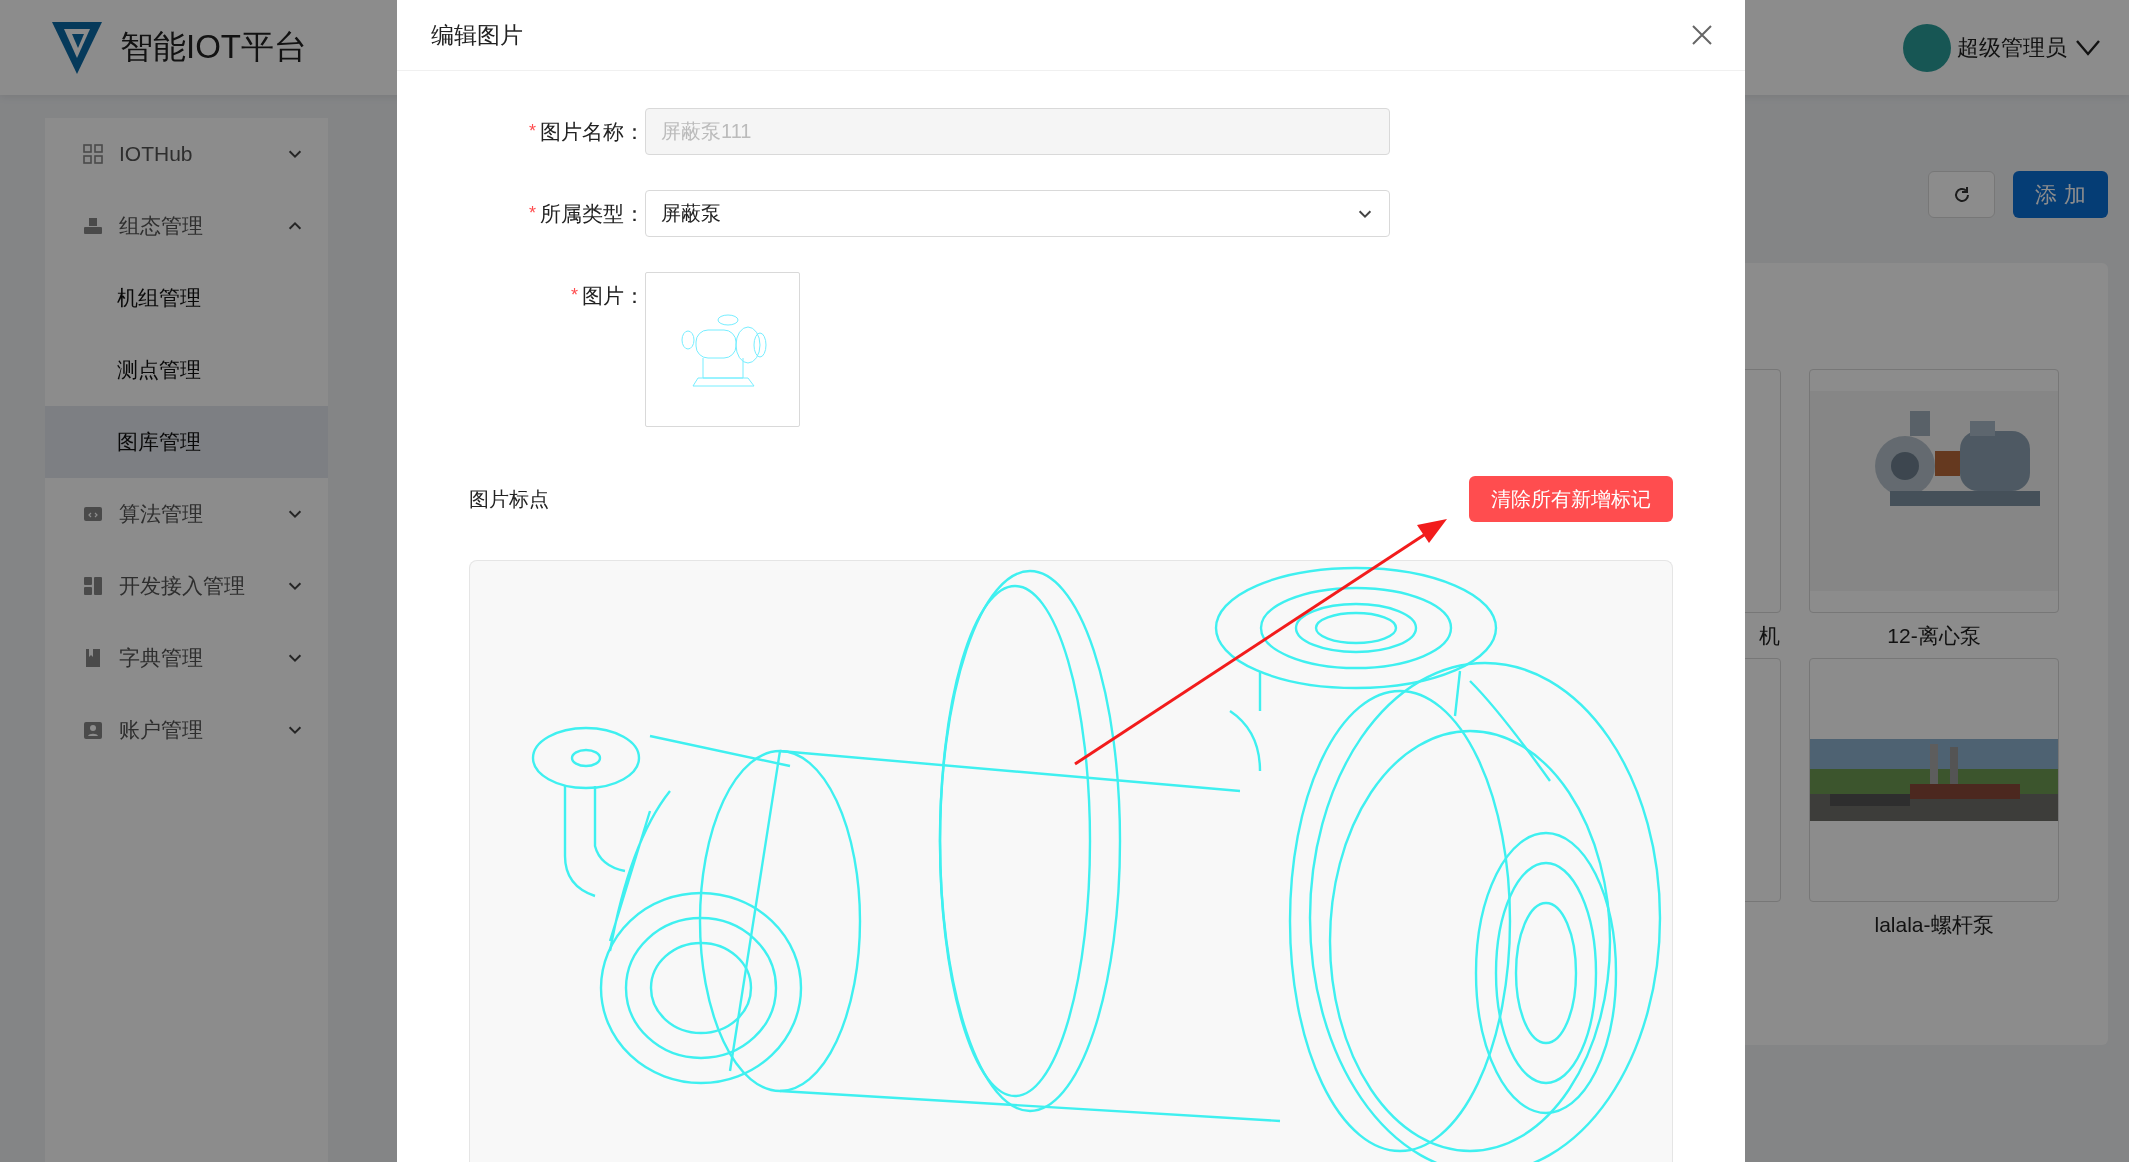 Image resolution: width=2129 pixels, height=1162 pixels. I want to click on book-icon, so click(93, 658).